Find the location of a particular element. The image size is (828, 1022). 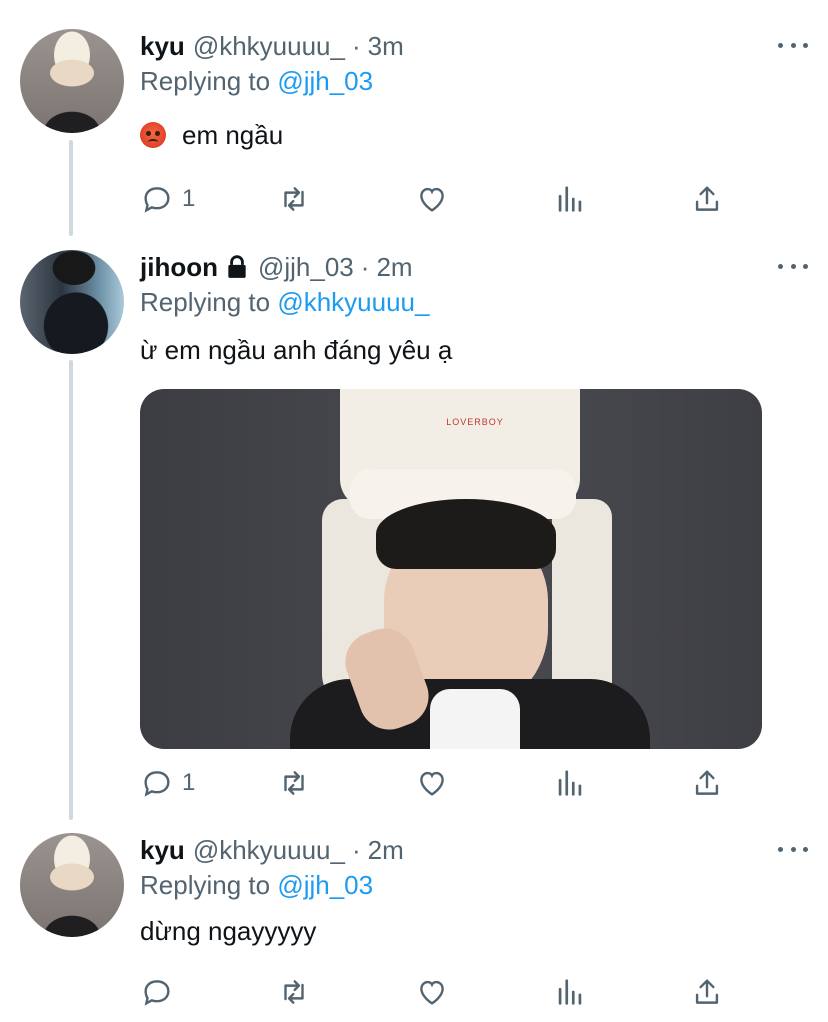

tweet-actions is located at coordinates (435, 992).